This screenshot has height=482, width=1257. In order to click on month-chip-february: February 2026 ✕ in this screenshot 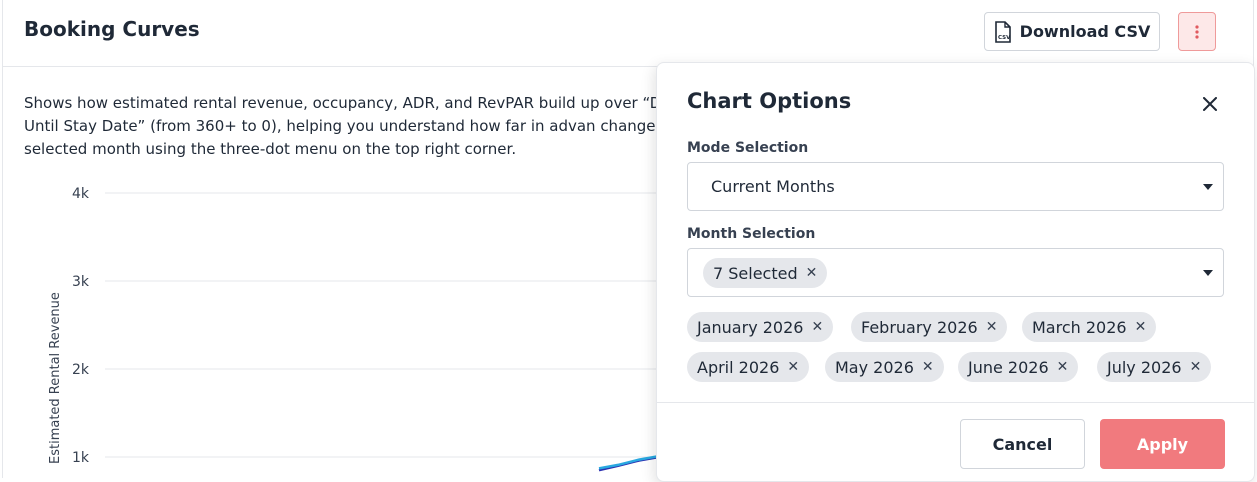, I will do `click(929, 327)`.